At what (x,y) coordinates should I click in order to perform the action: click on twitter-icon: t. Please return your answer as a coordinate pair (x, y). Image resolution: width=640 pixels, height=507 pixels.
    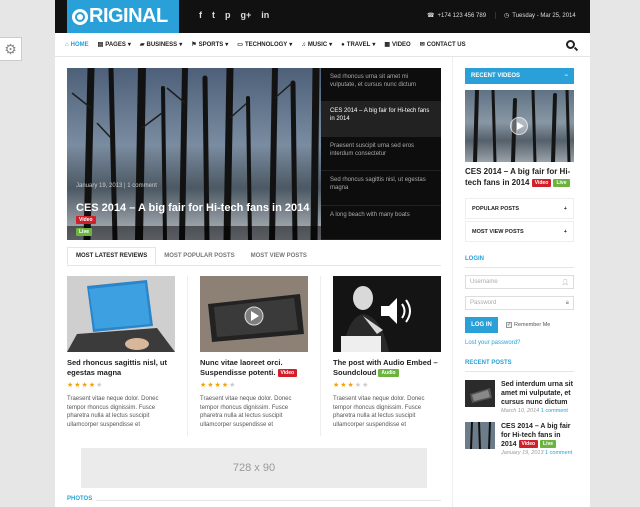
    Looking at the image, I should click on (213, 15).